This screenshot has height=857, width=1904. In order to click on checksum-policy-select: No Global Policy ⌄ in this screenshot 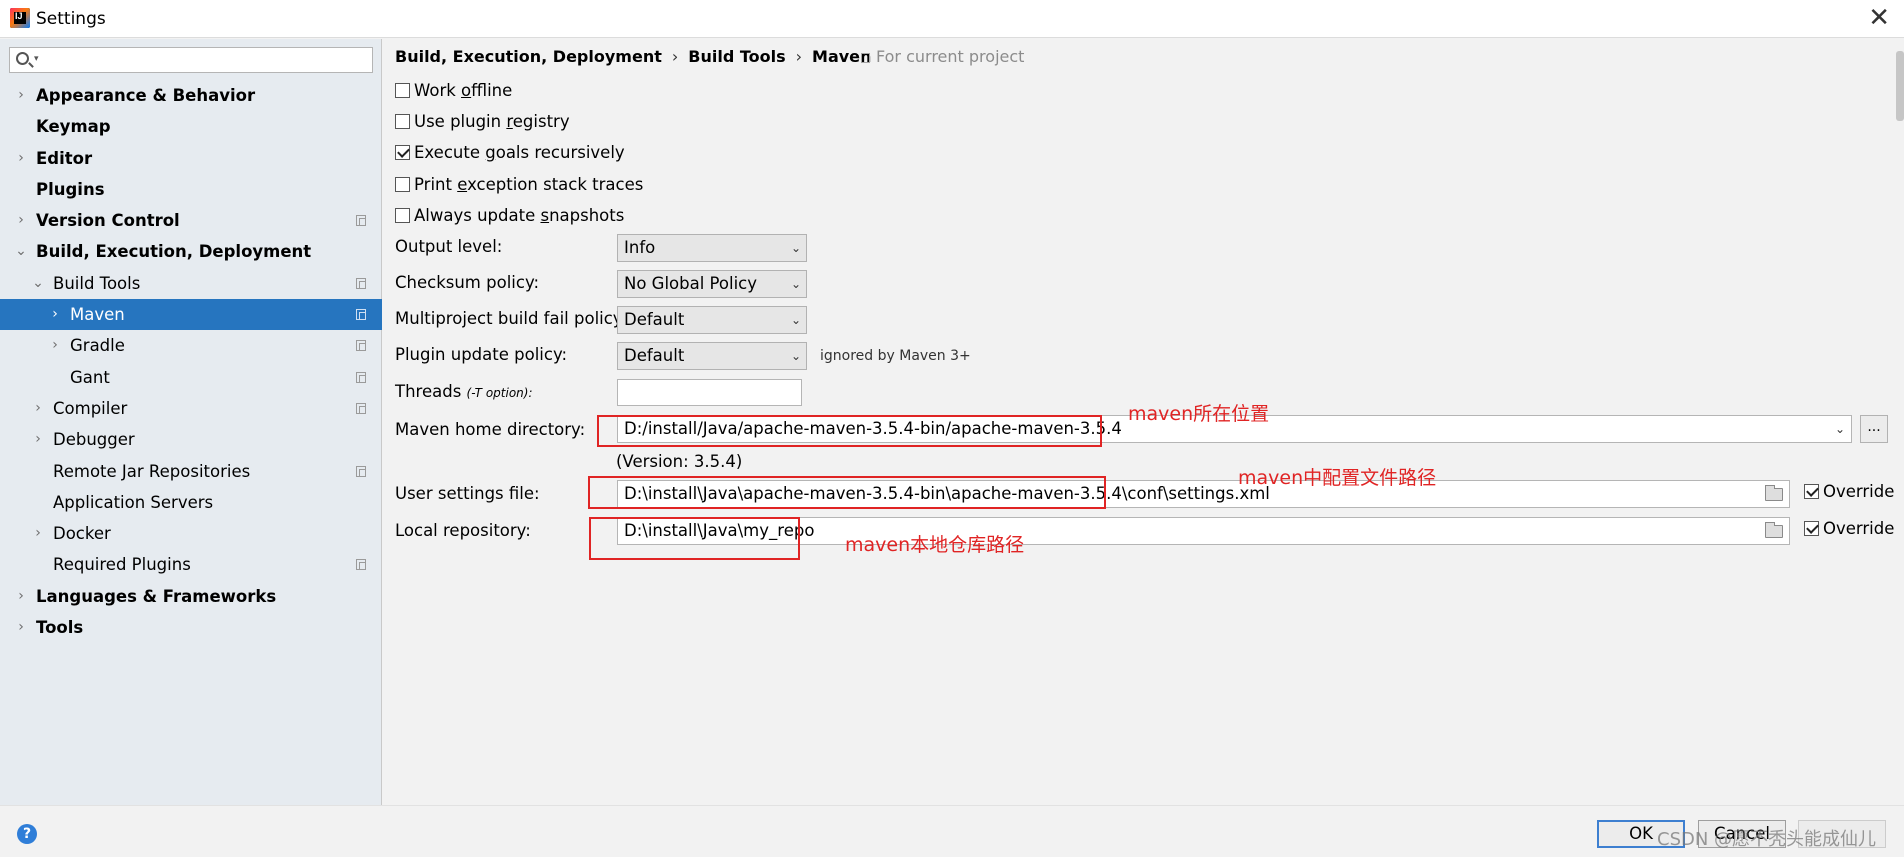, I will do `click(712, 284)`.